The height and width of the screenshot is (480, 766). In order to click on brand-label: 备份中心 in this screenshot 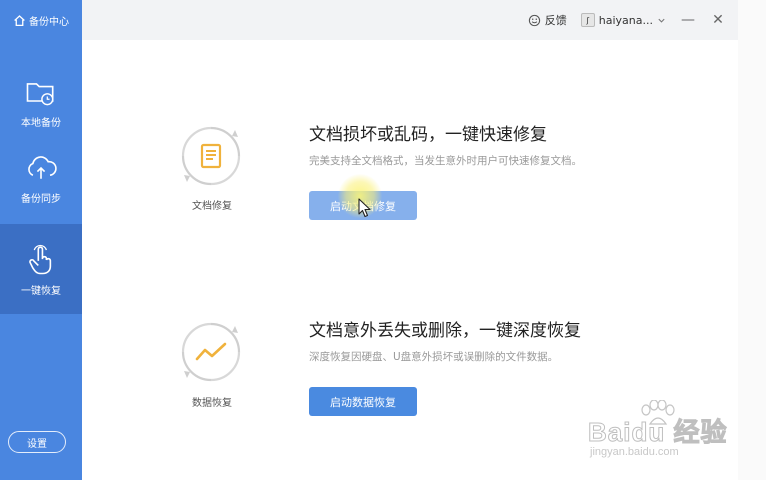, I will do `click(49, 22)`.